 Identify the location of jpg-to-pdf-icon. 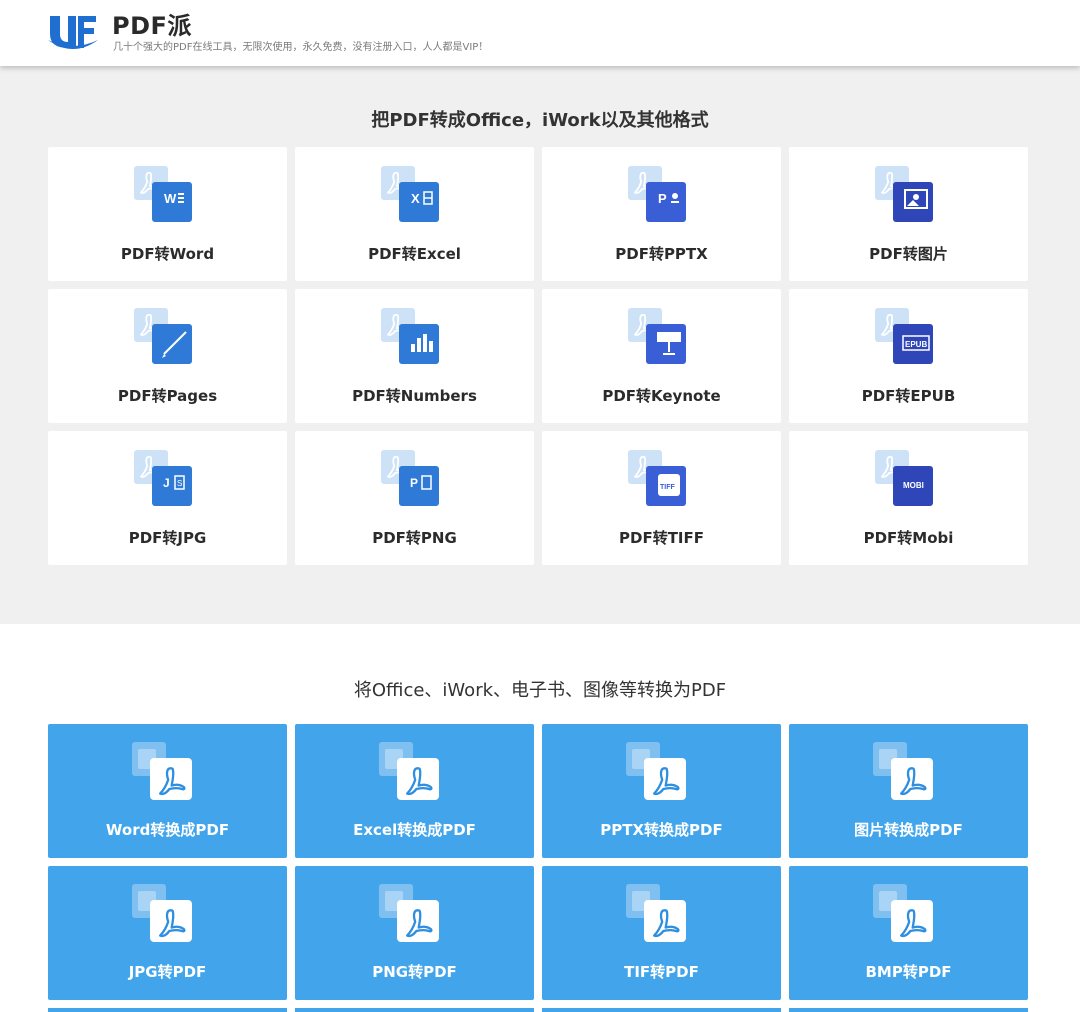
(162, 913).